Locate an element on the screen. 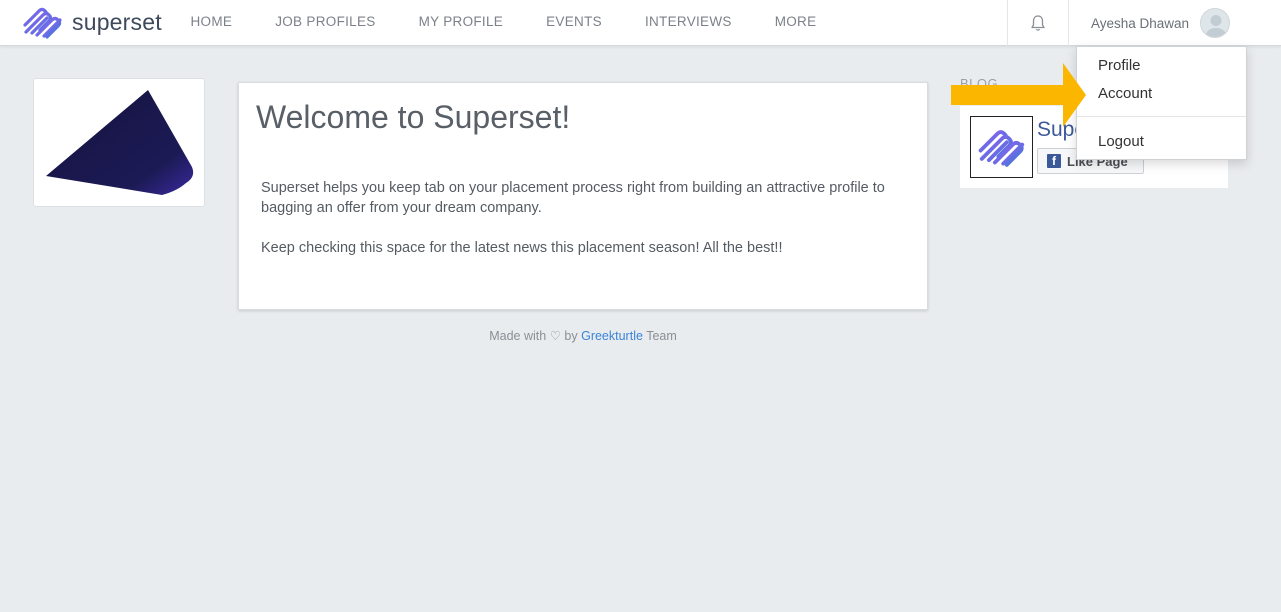 This screenshot has width=1281, height=612. brand-link: superset is located at coordinates (92, 22).